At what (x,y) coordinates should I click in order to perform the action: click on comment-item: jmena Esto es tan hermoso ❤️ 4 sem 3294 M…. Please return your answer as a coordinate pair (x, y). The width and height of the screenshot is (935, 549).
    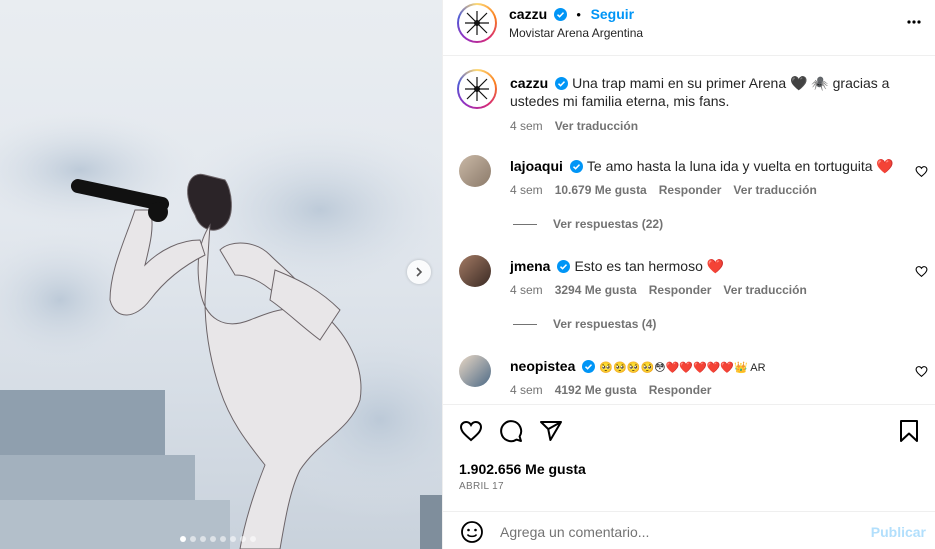
    Looking at the image, I should click on (689, 300).